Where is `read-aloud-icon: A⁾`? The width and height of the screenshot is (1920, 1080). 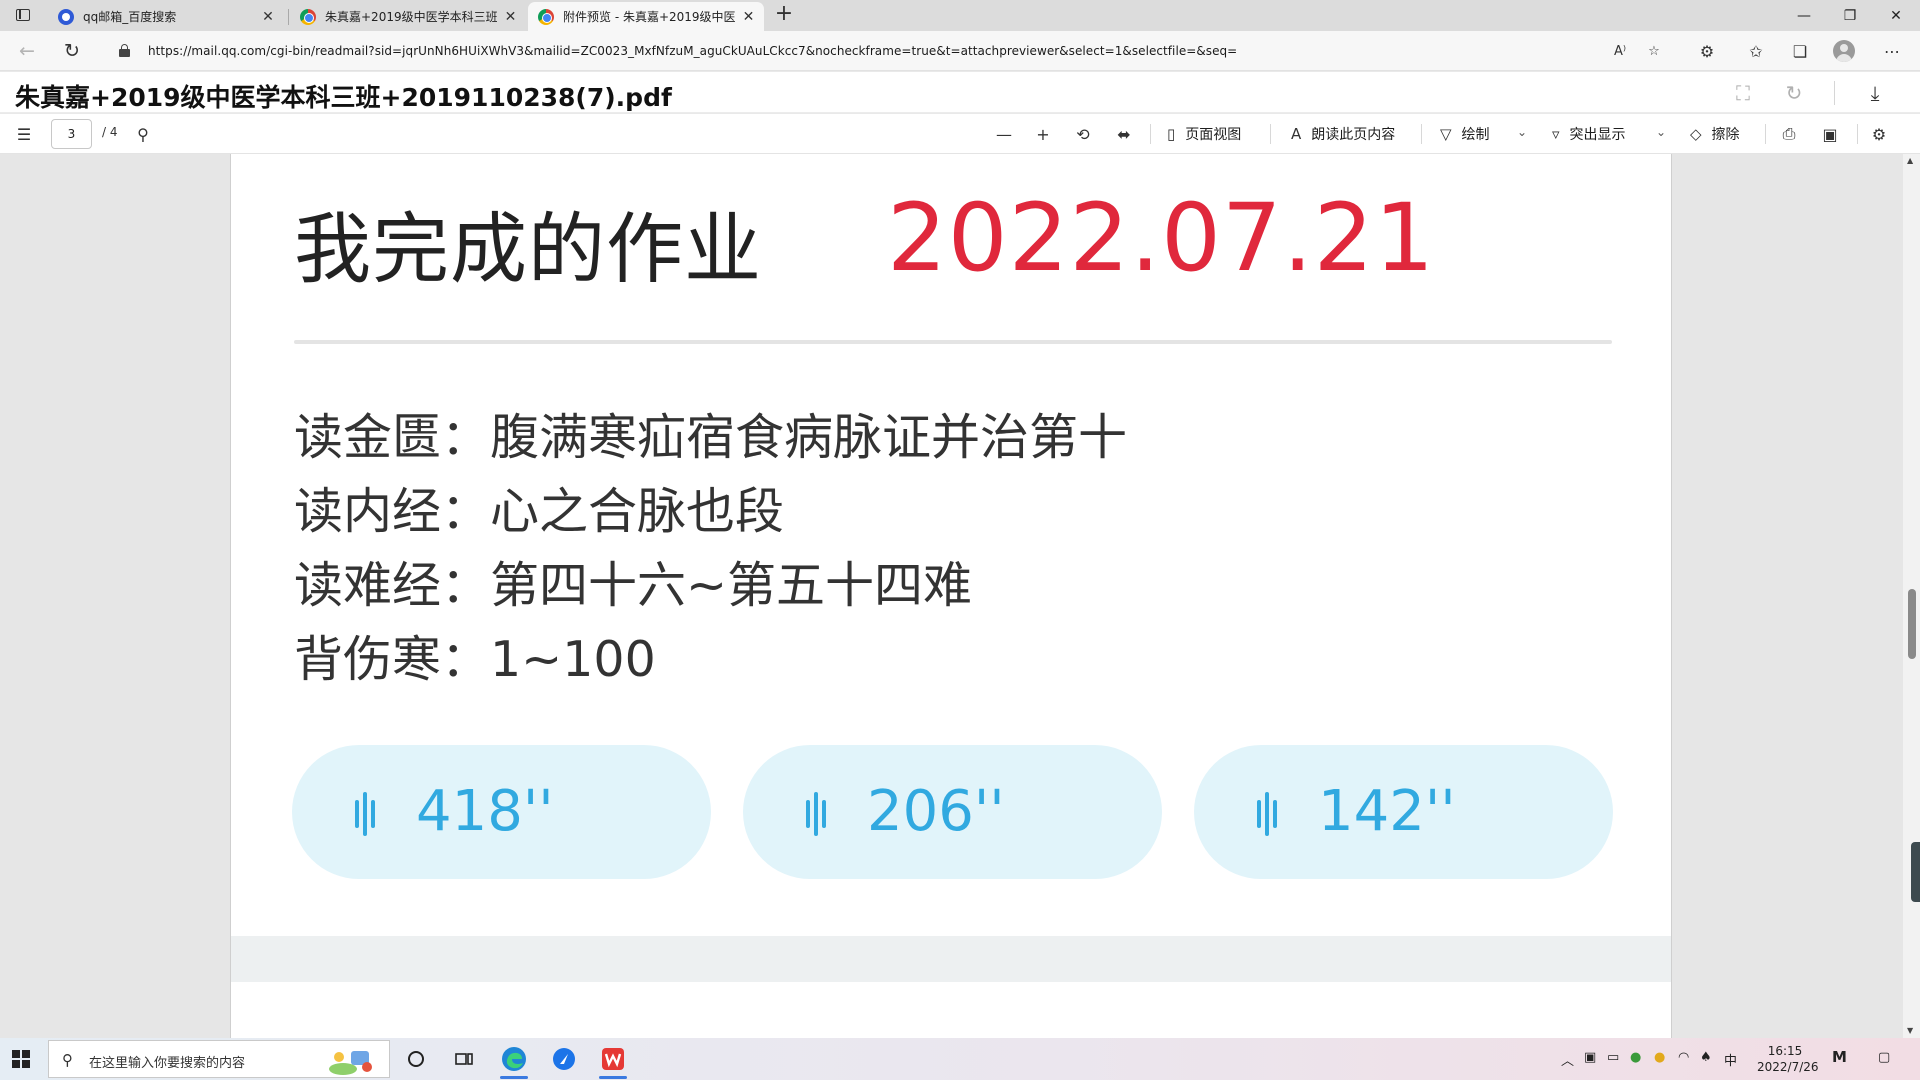
read-aloud-icon: A⁾ is located at coordinates (1620, 51).